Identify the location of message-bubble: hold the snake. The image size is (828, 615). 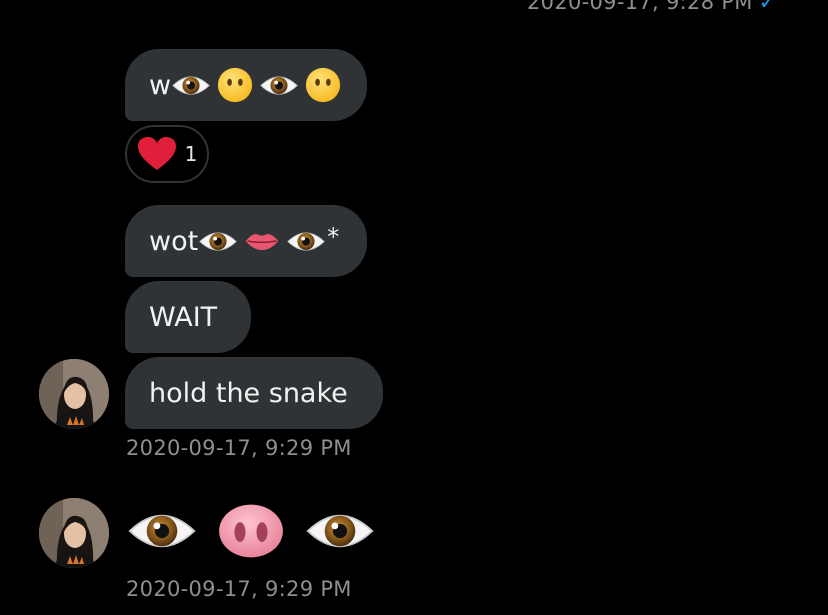
(254, 393).